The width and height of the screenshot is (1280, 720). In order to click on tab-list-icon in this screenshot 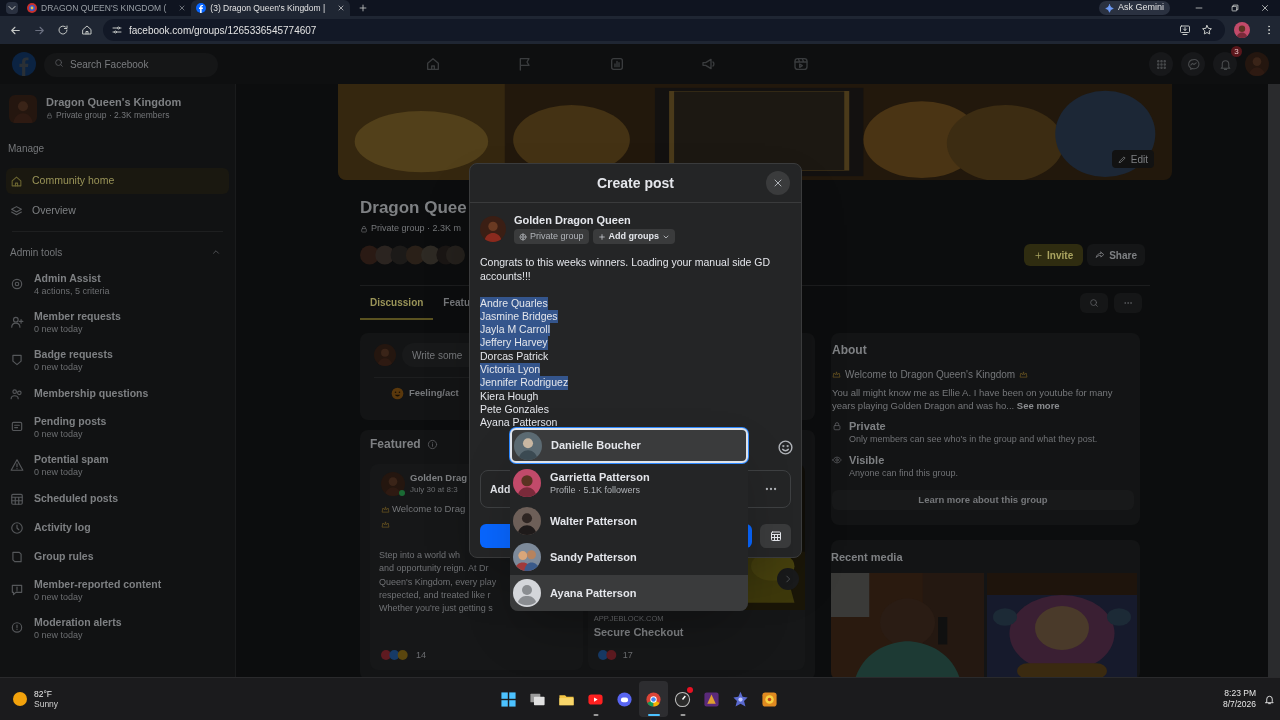, I will do `click(12, 8)`.